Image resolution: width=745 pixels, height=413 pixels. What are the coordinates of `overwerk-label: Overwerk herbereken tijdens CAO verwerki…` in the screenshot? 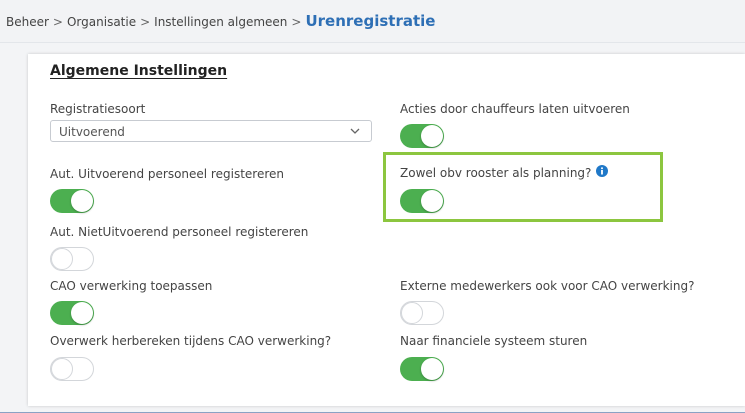 It's located at (191, 341).